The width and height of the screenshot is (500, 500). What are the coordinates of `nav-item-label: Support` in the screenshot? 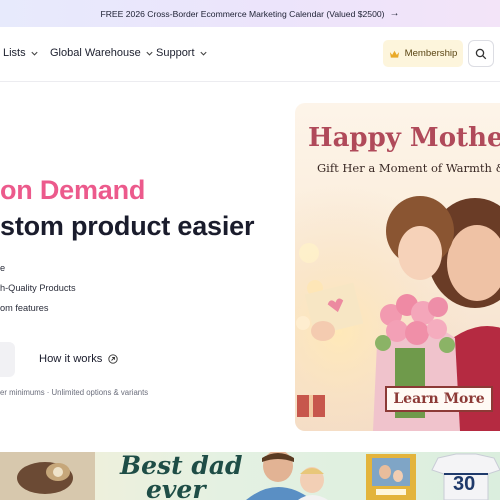 It's located at (175, 53).